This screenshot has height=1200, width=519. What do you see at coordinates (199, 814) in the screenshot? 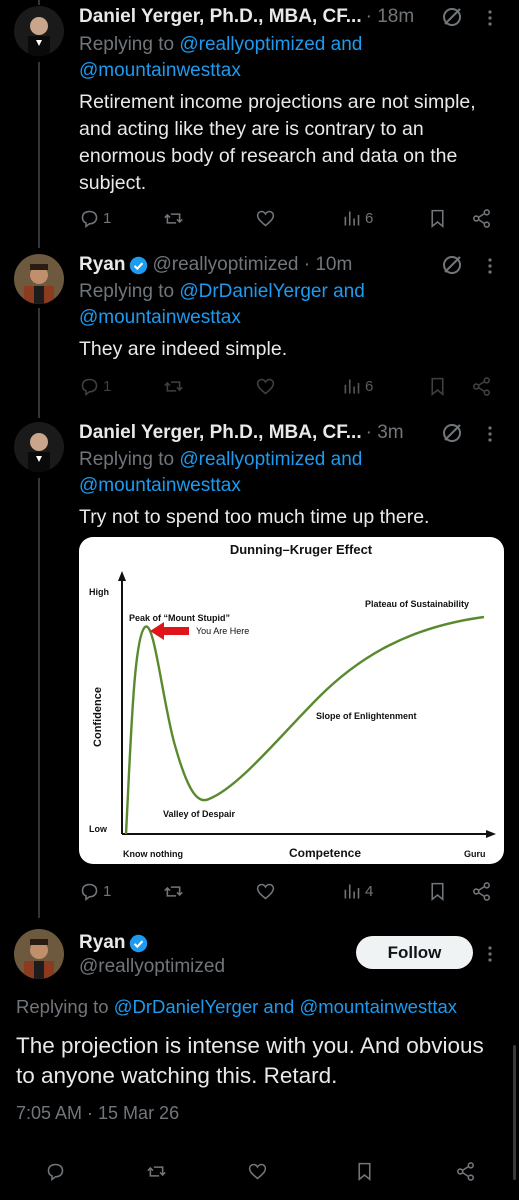
I see `annotation-valley: Valley of Despair` at bounding box center [199, 814].